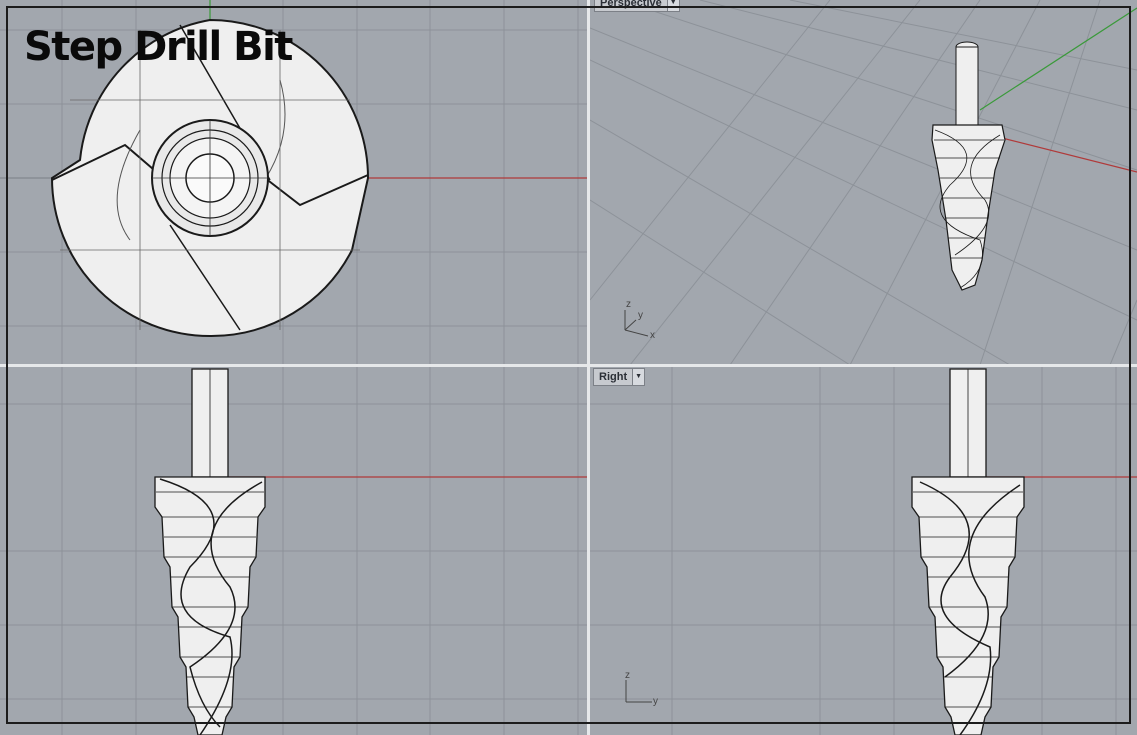  What do you see at coordinates (158, 47) in the screenshot?
I see `page-title: Step Drill Bit` at bounding box center [158, 47].